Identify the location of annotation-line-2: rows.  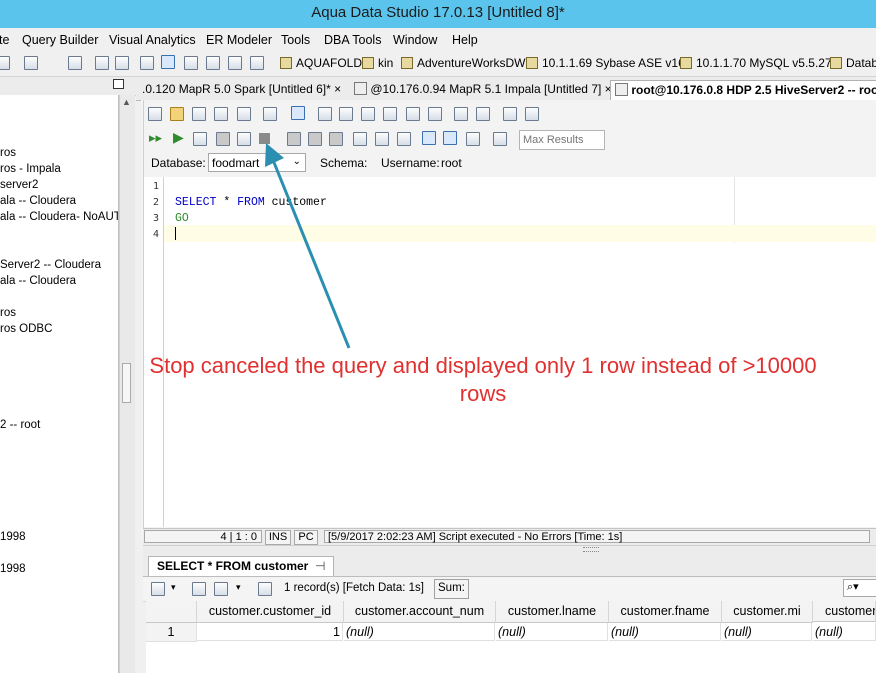
(483, 393).